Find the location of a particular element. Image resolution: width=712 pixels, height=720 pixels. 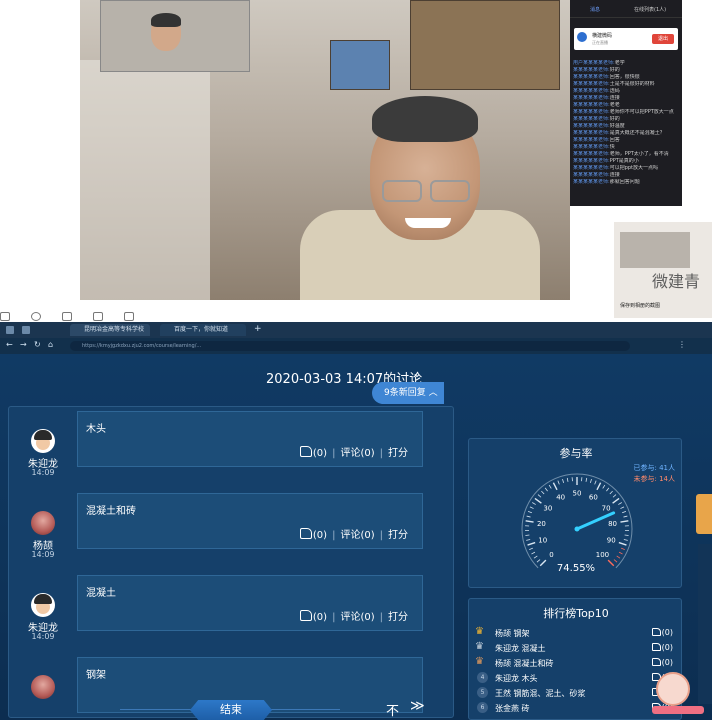

chat-message: 用户某某某某老师:老学 is located at coordinates (626, 63).